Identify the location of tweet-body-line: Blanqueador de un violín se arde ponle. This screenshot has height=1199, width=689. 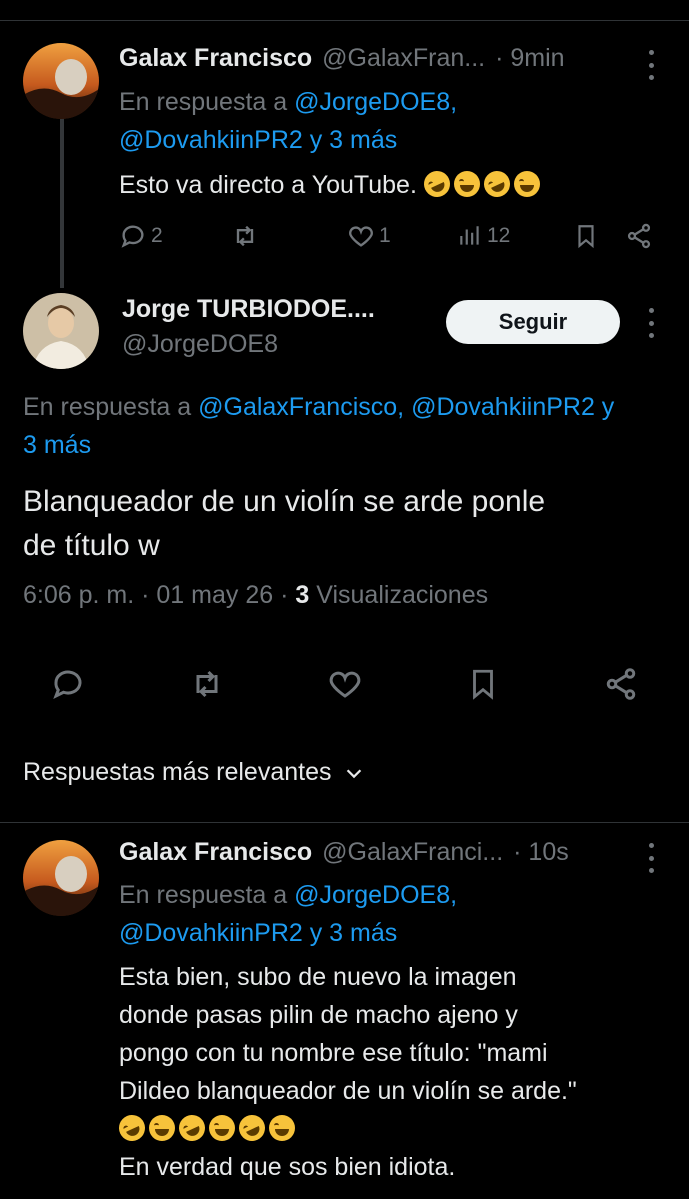
(284, 501).